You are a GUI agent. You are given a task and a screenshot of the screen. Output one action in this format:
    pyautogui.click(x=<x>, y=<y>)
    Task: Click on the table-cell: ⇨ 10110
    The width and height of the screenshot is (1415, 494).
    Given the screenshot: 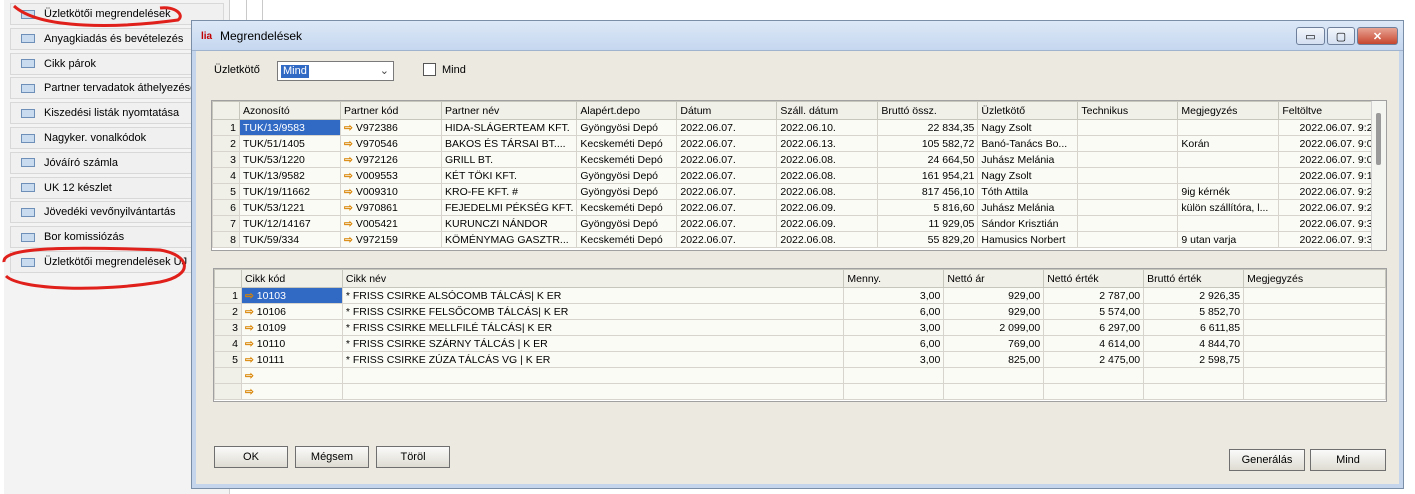 What is the action you would take?
    pyautogui.click(x=291, y=343)
    